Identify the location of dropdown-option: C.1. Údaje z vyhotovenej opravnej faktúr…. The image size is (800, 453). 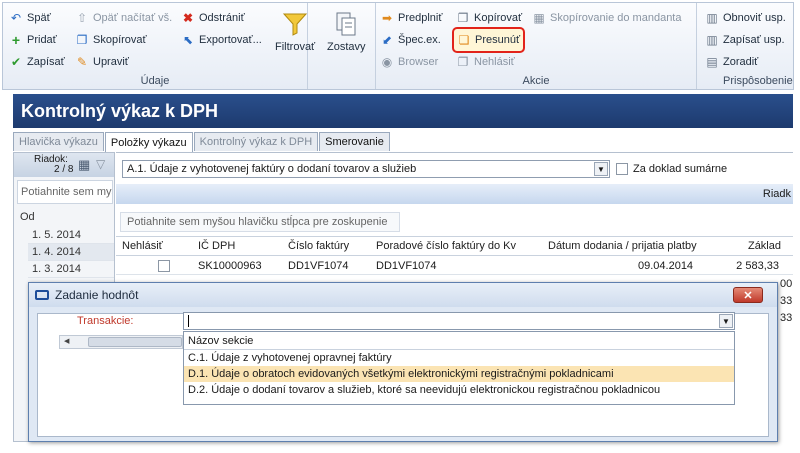
(459, 358).